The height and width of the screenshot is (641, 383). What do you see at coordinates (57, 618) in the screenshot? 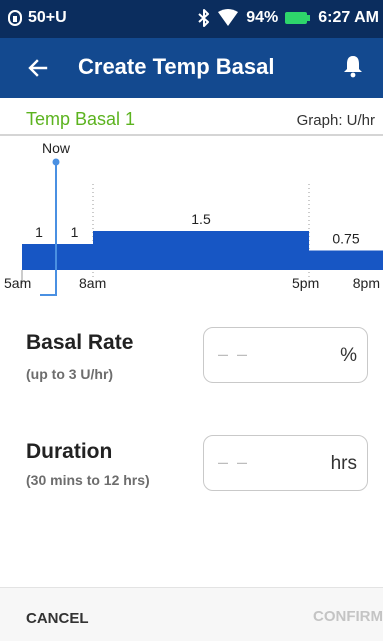
I see `cancel-button: CANCEL` at bounding box center [57, 618].